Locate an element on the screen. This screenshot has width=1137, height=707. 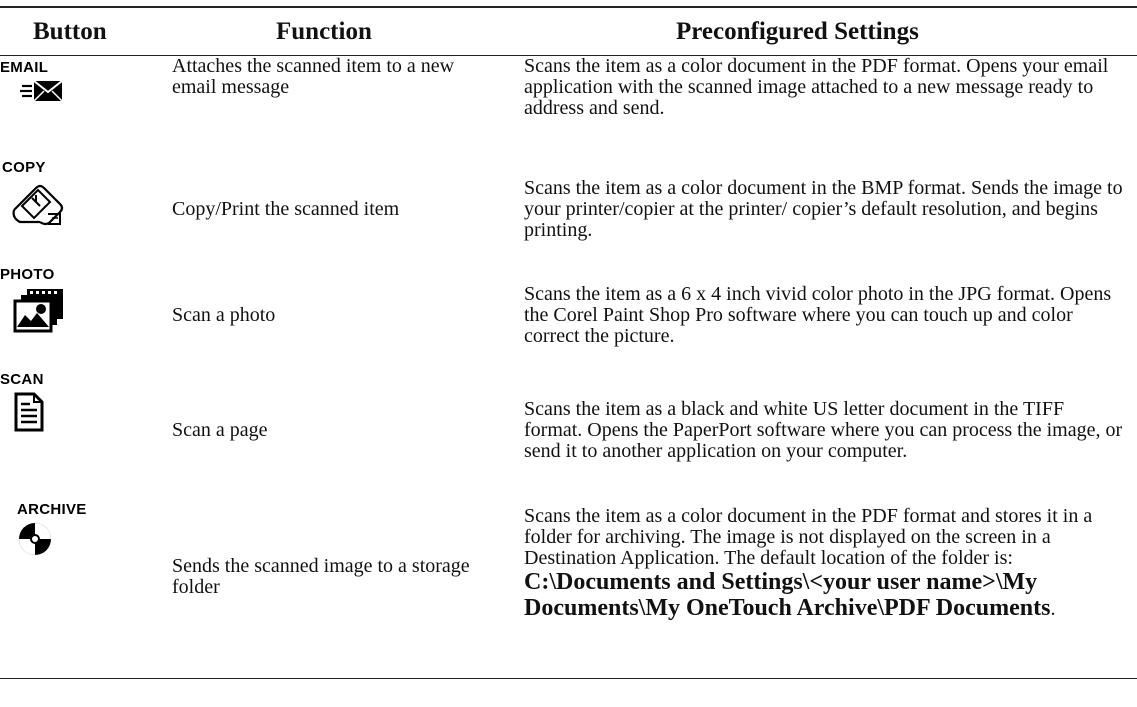
email-button-label: EMAIL is located at coordinates (24, 67).